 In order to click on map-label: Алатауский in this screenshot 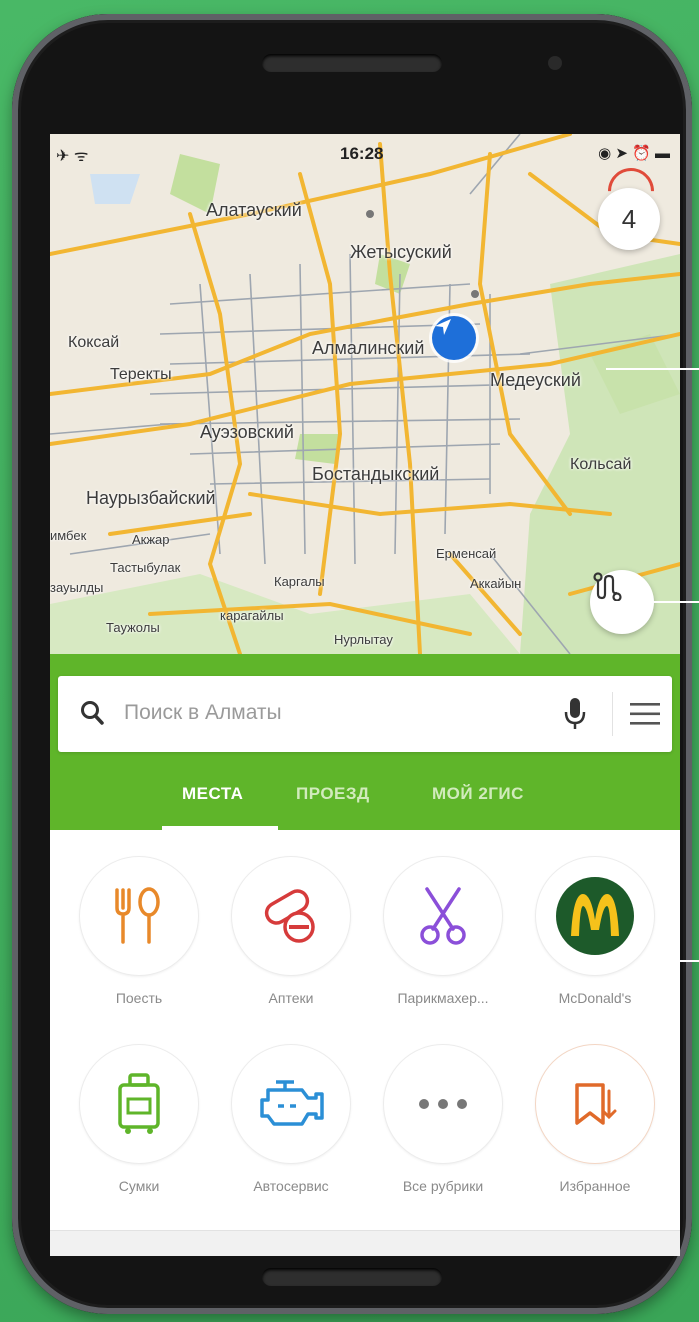, I will do `click(254, 210)`.